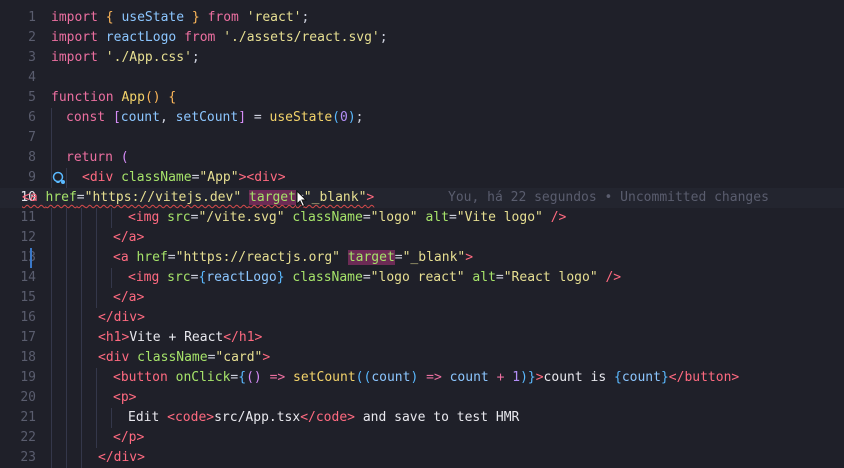 The width and height of the screenshot is (844, 468). I want to click on code-token: href, so click(61, 197).